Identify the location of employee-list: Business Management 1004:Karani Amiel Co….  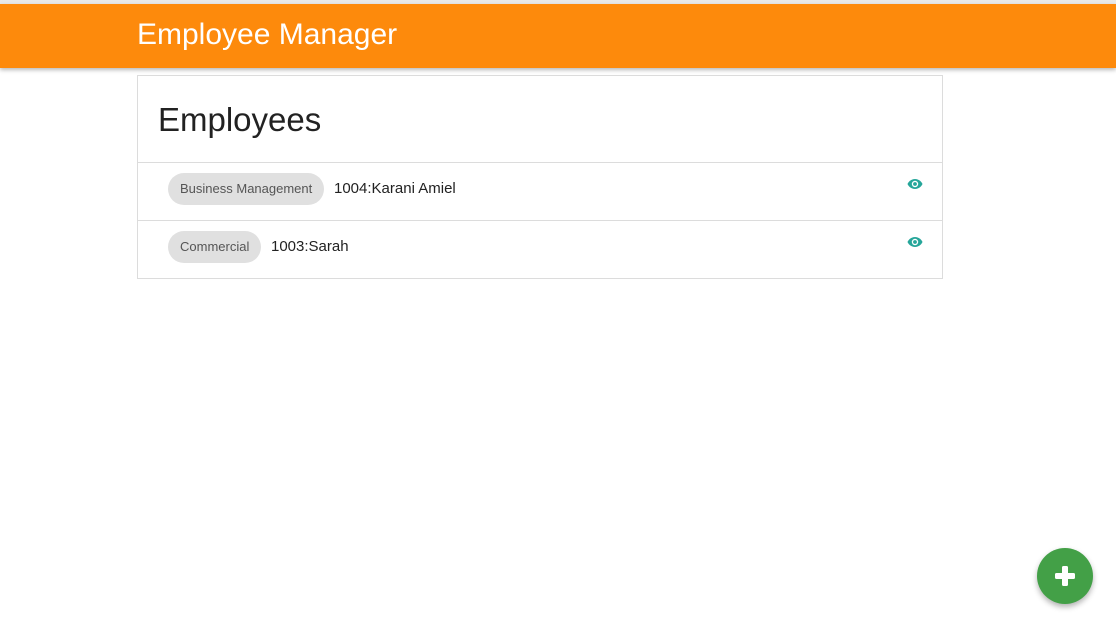
(540, 220).